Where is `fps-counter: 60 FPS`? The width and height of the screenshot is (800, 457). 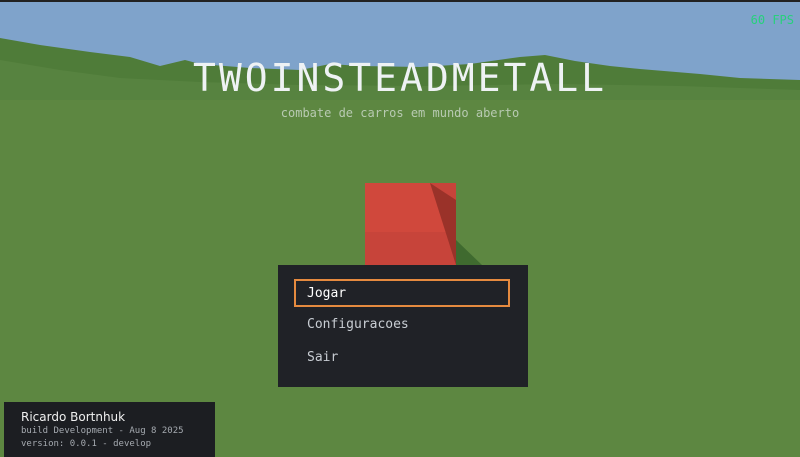
fps-counter: 60 FPS is located at coordinates (772, 20).